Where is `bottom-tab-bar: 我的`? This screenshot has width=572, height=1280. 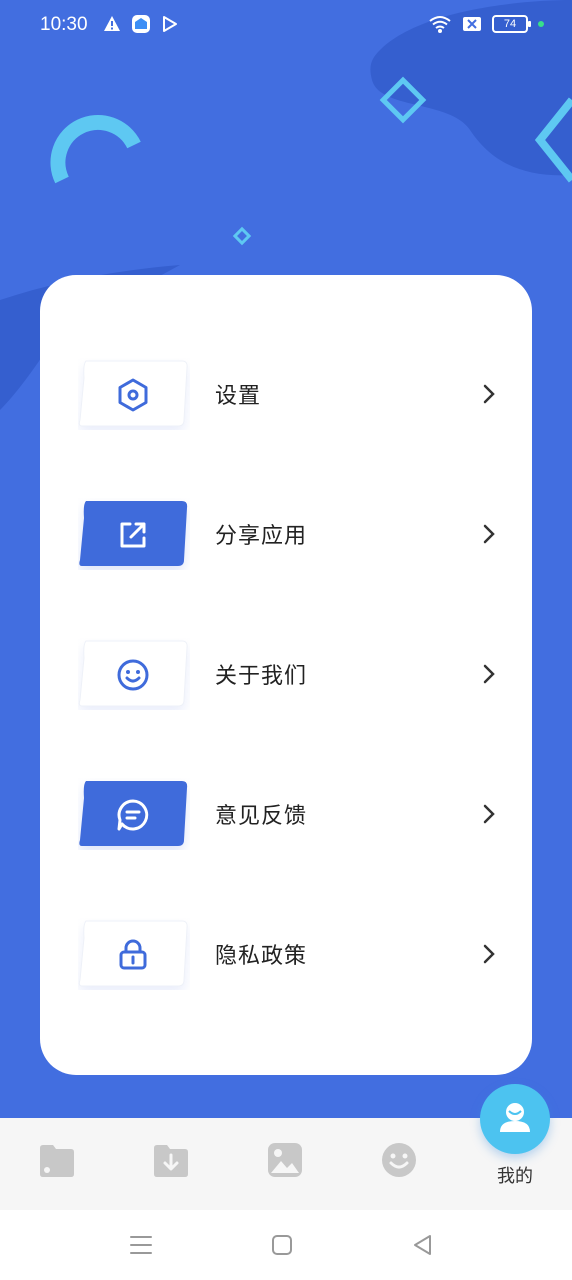
bottom-tab-bar: 我的 is located at coordinates (286, 1147).